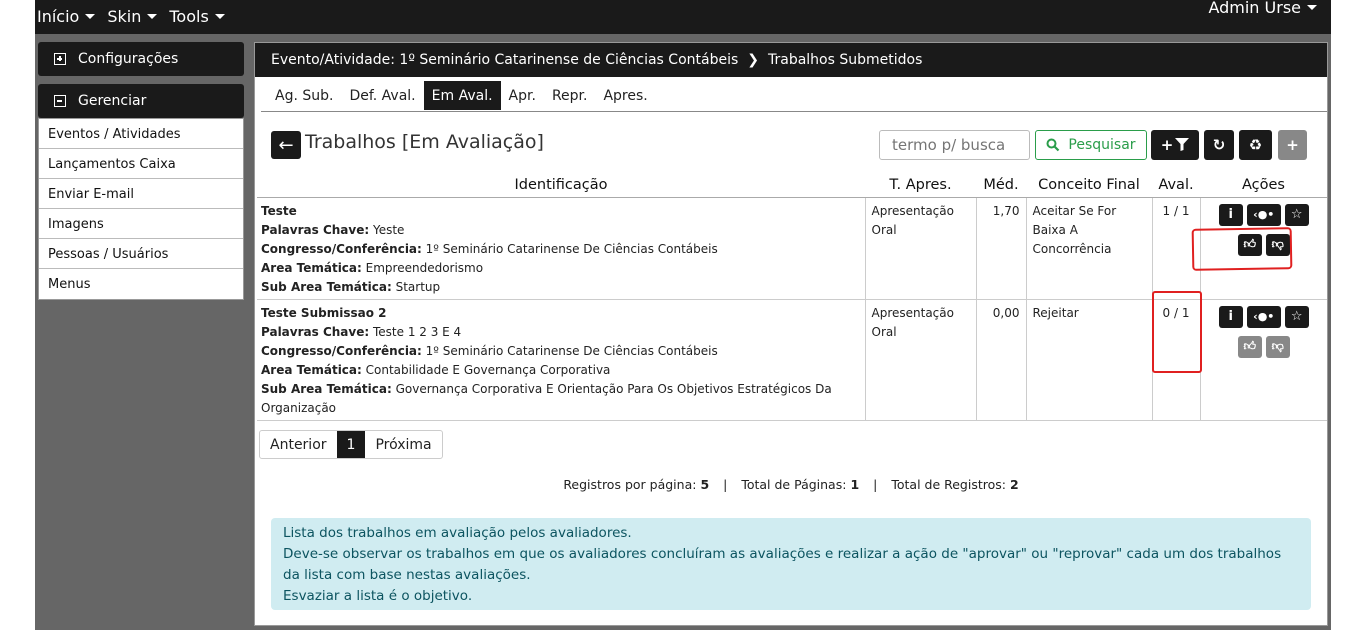 The width and height of the screenshot is (1366, 630). Describe the element at coordinates (1277, 346) in the screenshot. I see `reject-button: 👎︎` at that location.